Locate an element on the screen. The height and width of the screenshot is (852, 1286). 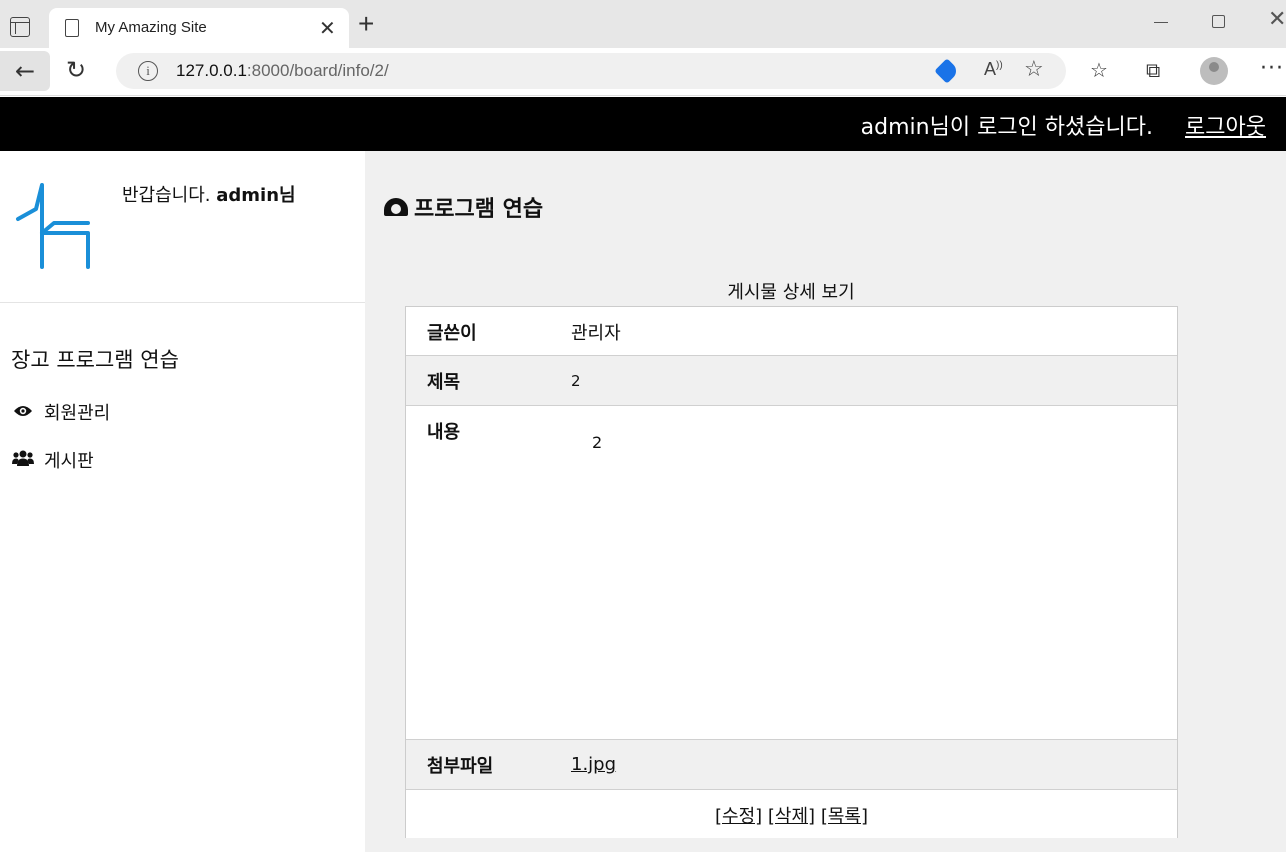
sidebar-title: 장고 프로그램 연습 is located at coordinates (95, 360).